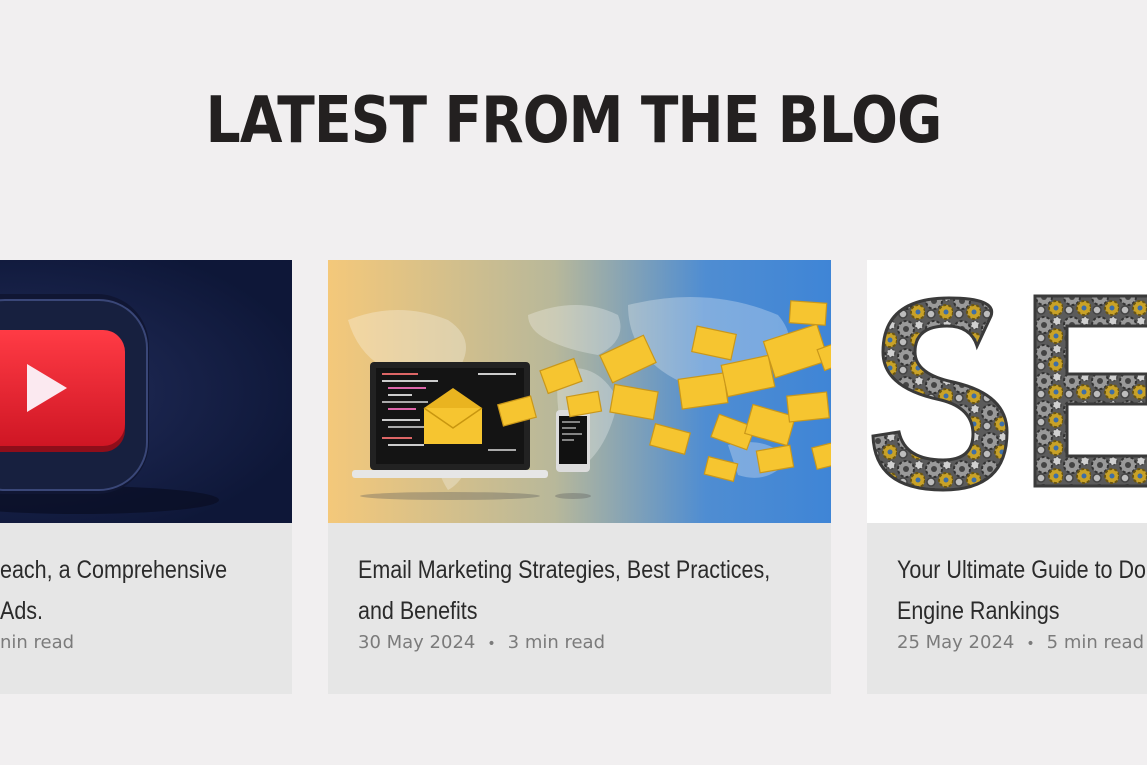 The width and height of the screenshot is (1147, 765). Describe the element at coordinates (556, 642) in the screenshot. I see `read-time: 3 min read` at that location.